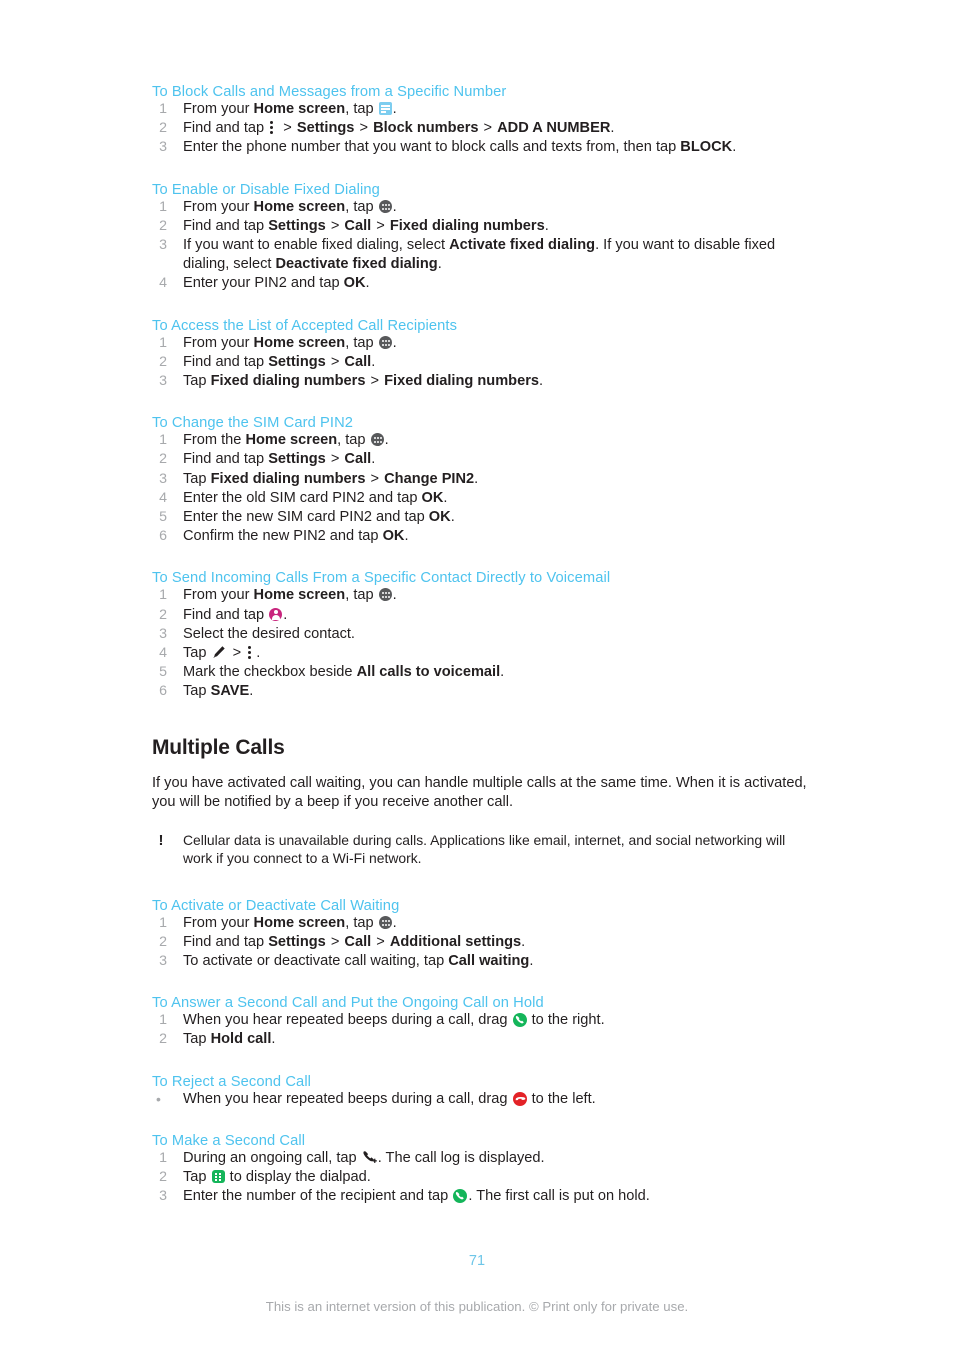  What do you see at coordinates (477, 1261) in the screenshot?
I see `page-number: 71` at bounding box center [477, 1261].